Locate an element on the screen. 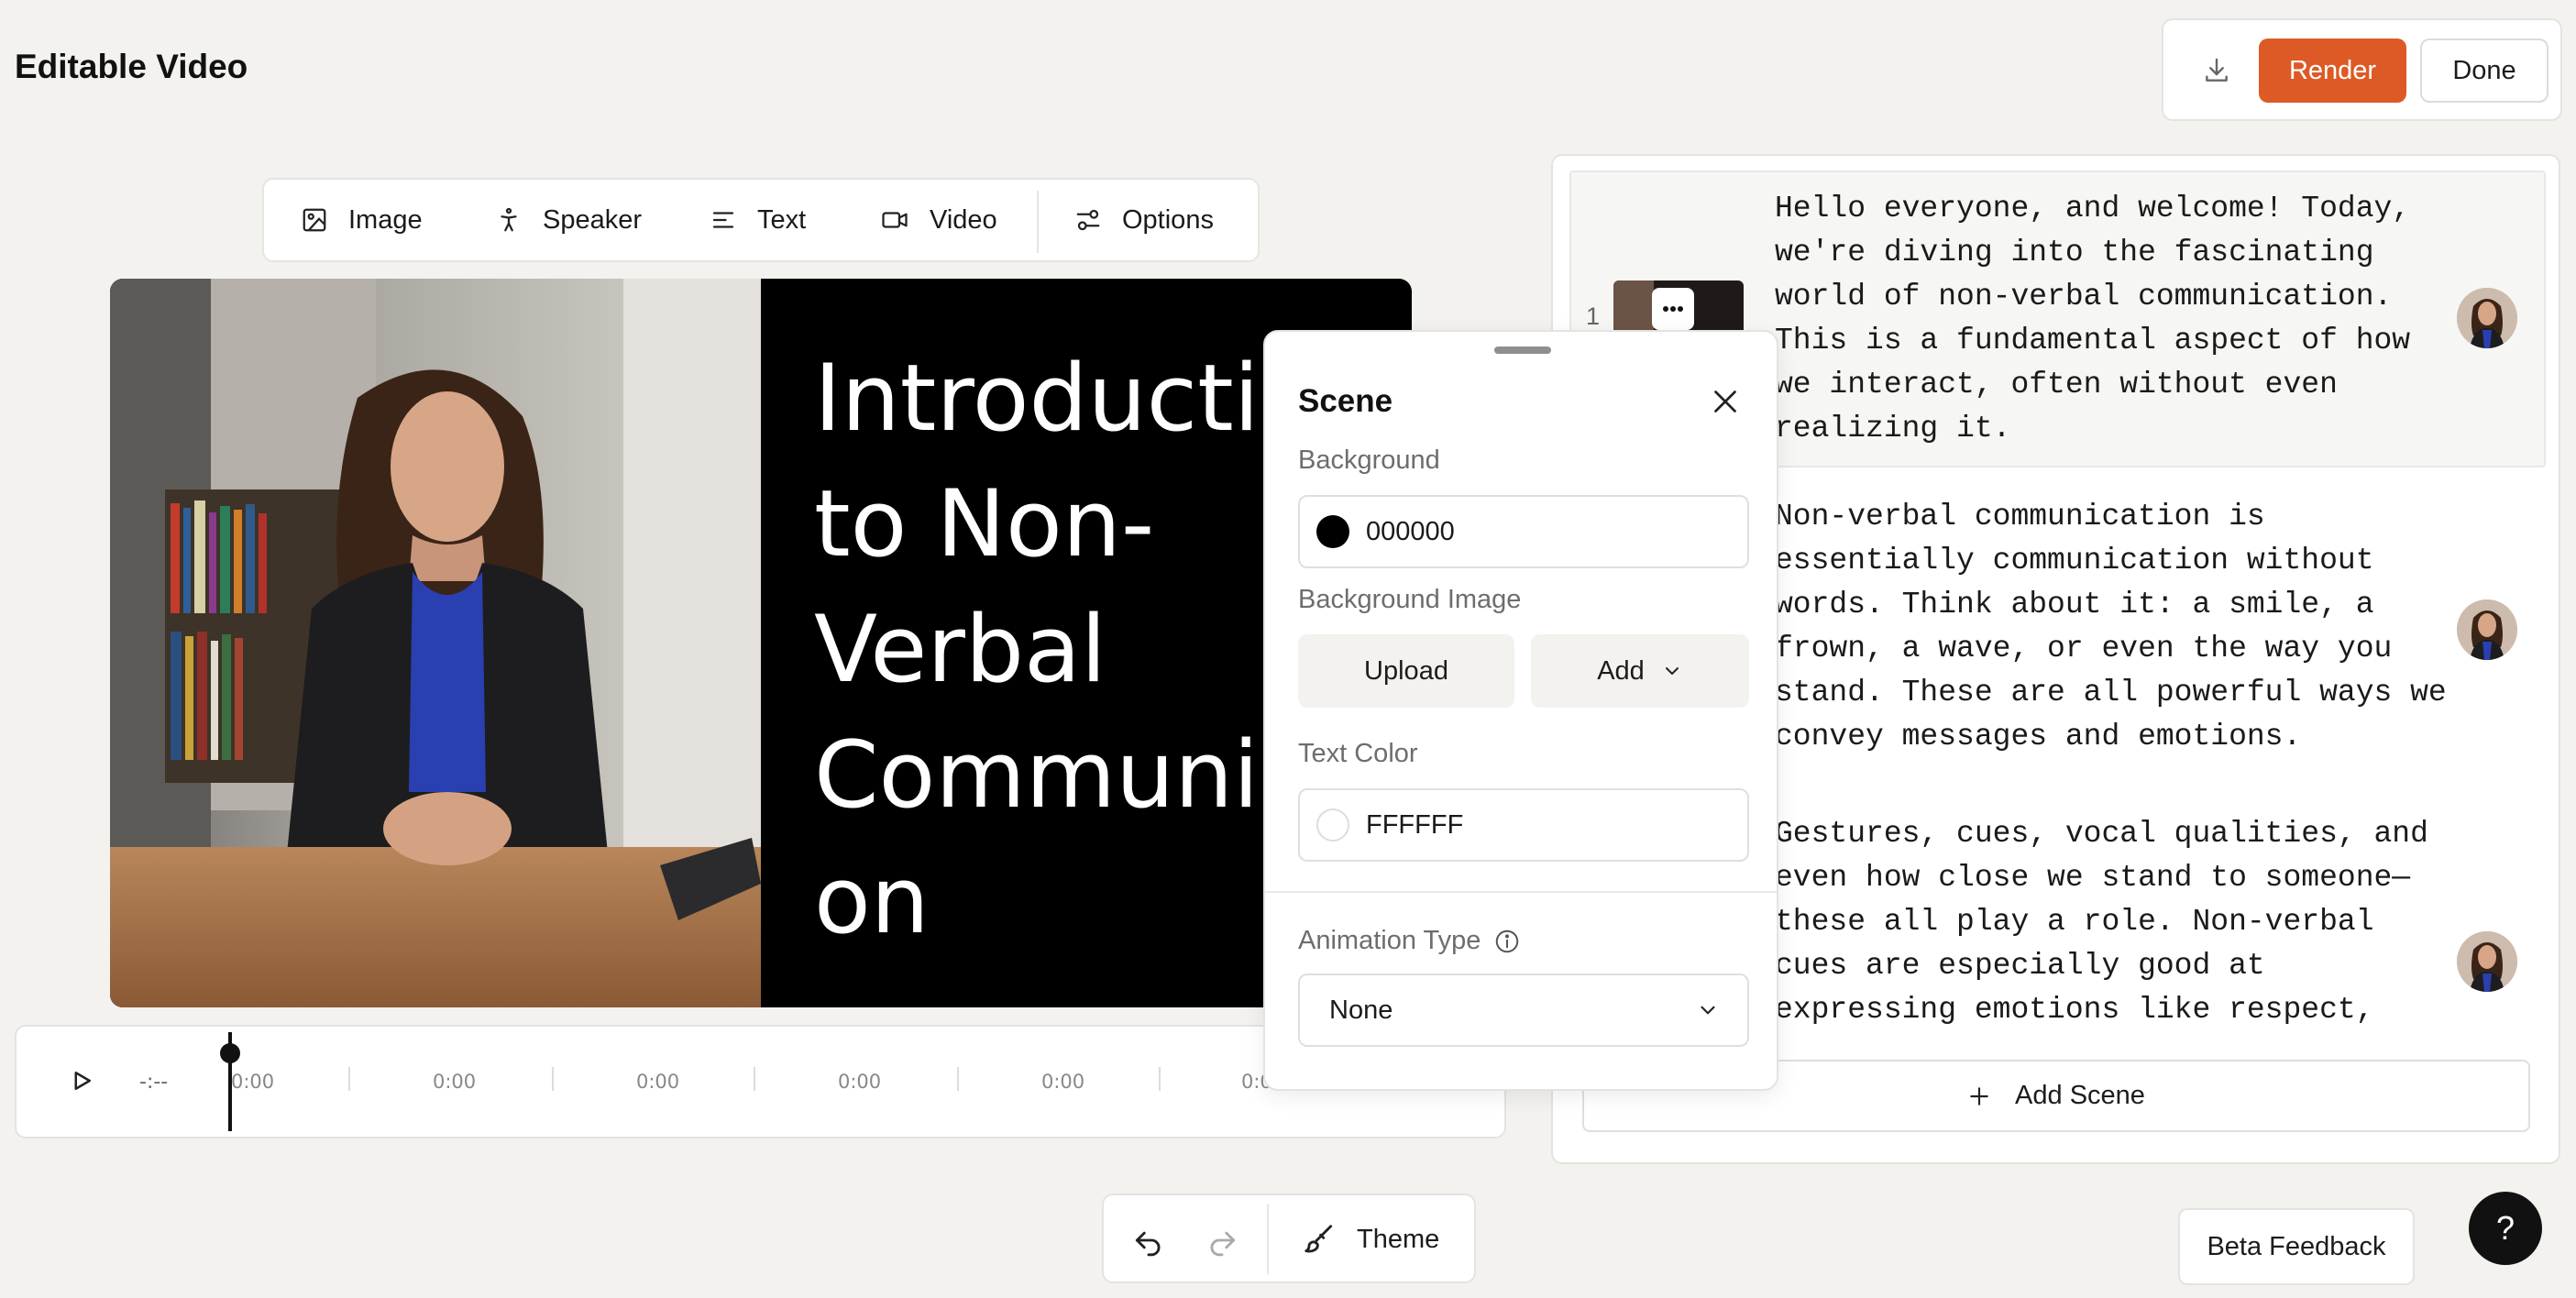 This screenshot has width=2576, height=1298. speaker-video-frame is located at coordinates (435, 643).